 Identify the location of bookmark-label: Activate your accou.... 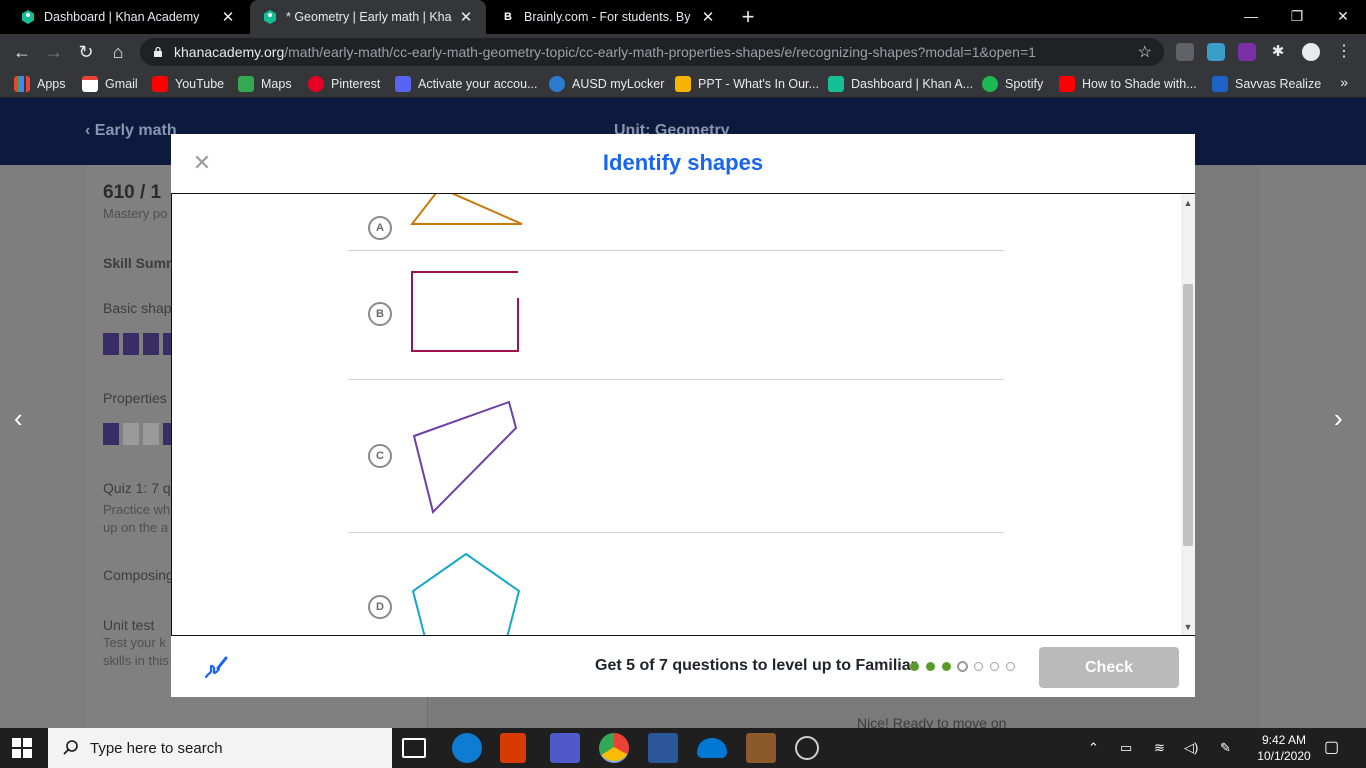
(478, 84).